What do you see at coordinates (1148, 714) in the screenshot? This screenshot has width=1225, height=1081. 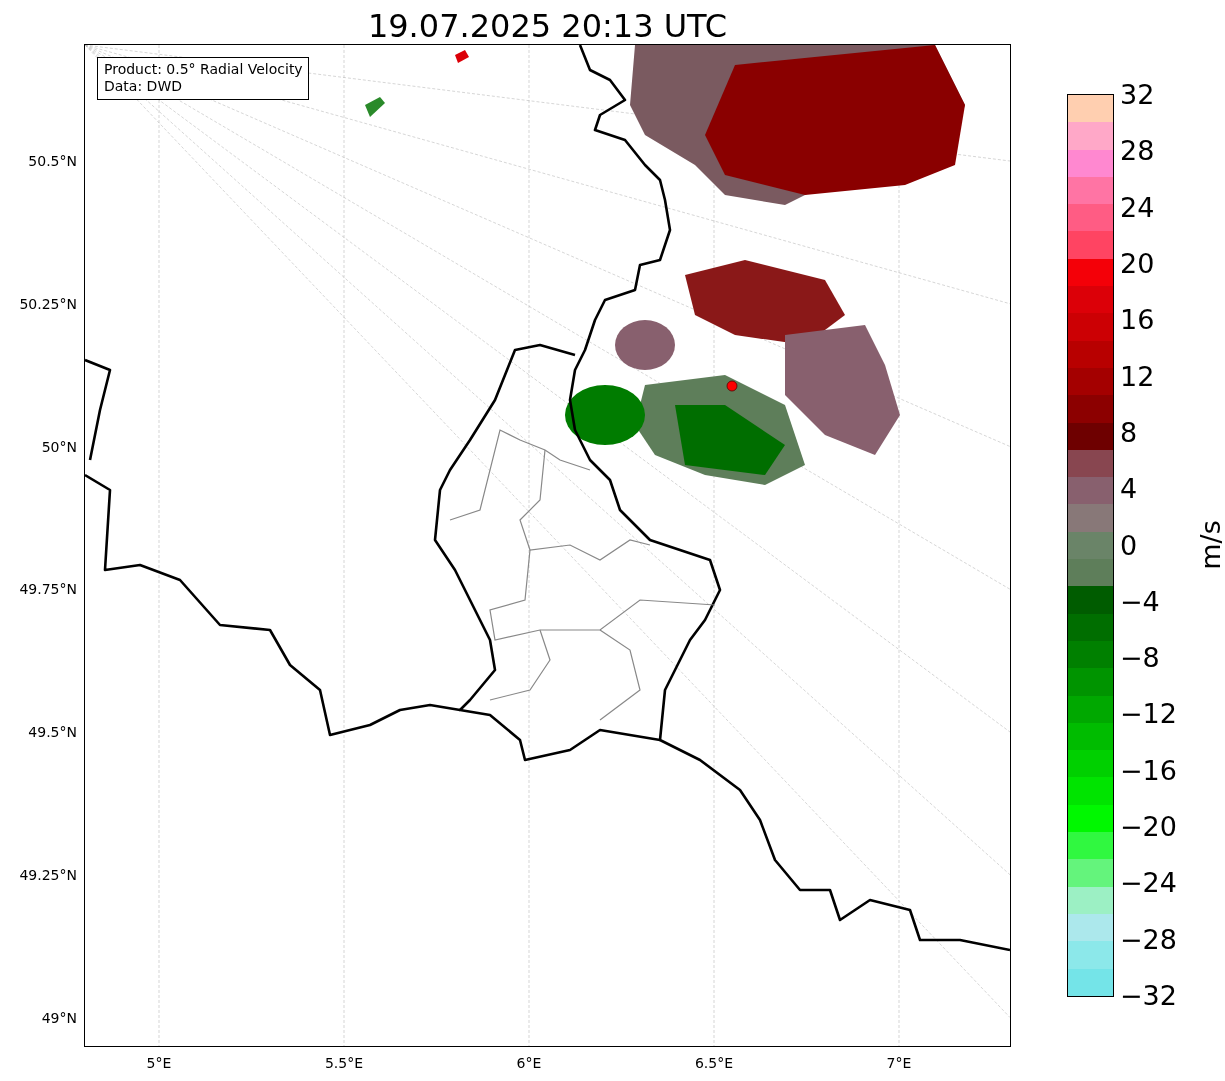 I see `colorbar-tick-label: −12` at bounding box center [1148, 714].